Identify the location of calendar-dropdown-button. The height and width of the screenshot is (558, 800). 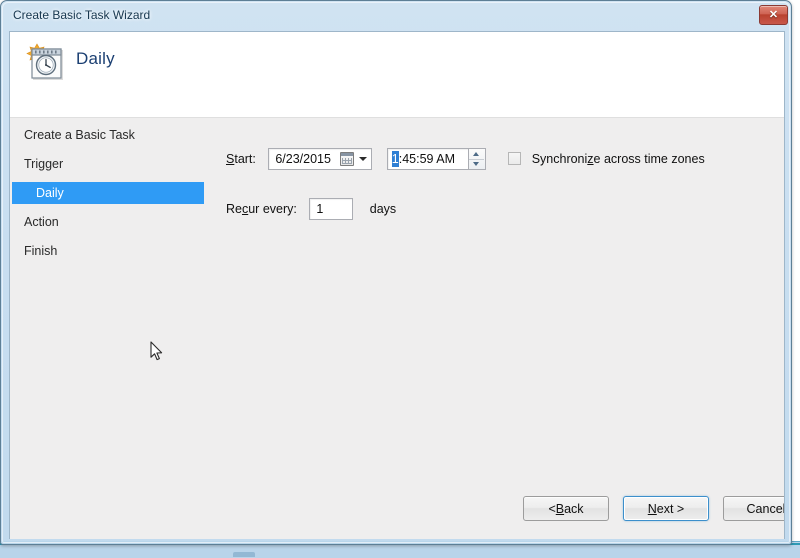
(354, 159).